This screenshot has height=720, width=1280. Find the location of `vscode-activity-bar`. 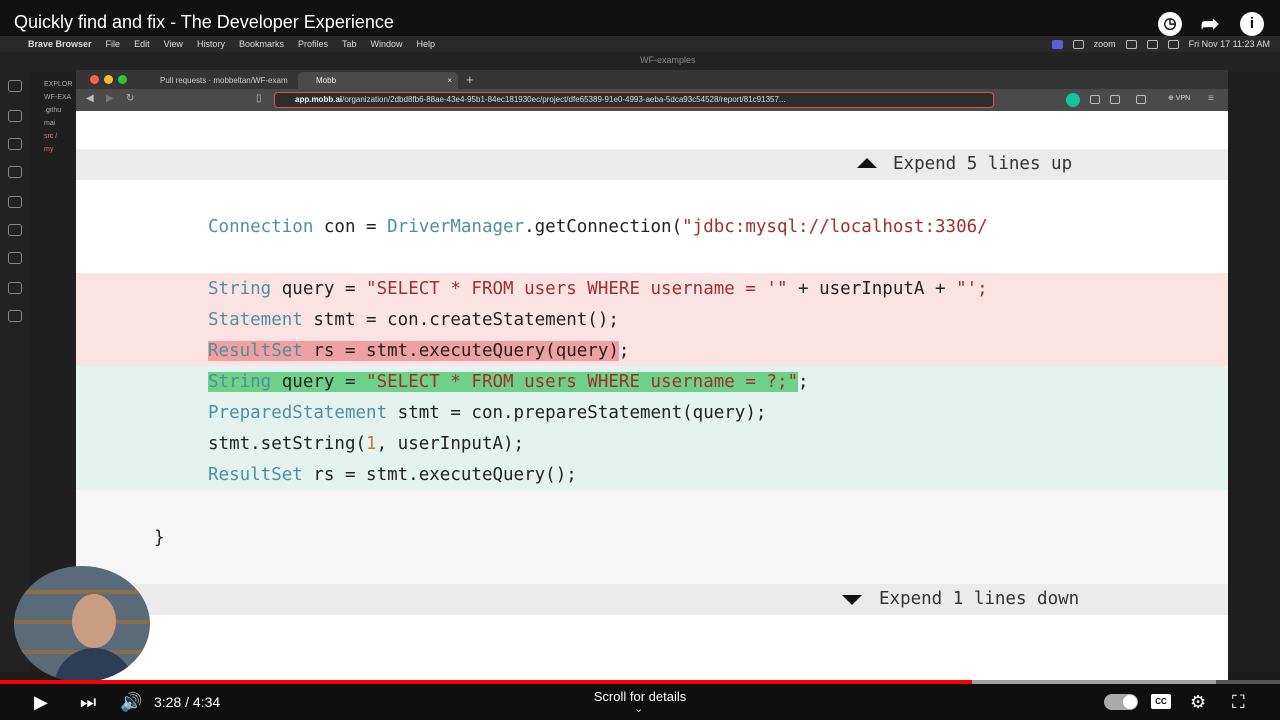

vscode-activity-bar is located at coordinates (15, 372).